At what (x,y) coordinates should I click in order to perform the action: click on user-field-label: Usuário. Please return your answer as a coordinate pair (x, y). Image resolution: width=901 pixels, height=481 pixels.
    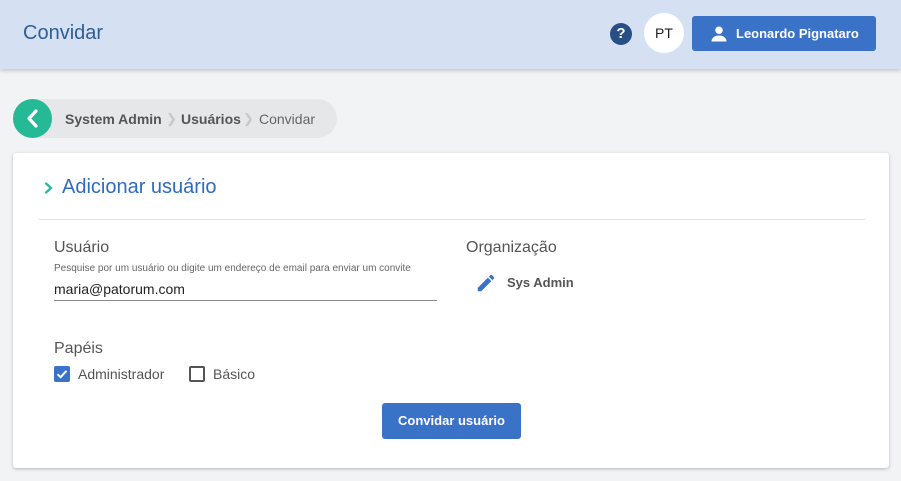
    Looking at the image, I should click on (82, 247).